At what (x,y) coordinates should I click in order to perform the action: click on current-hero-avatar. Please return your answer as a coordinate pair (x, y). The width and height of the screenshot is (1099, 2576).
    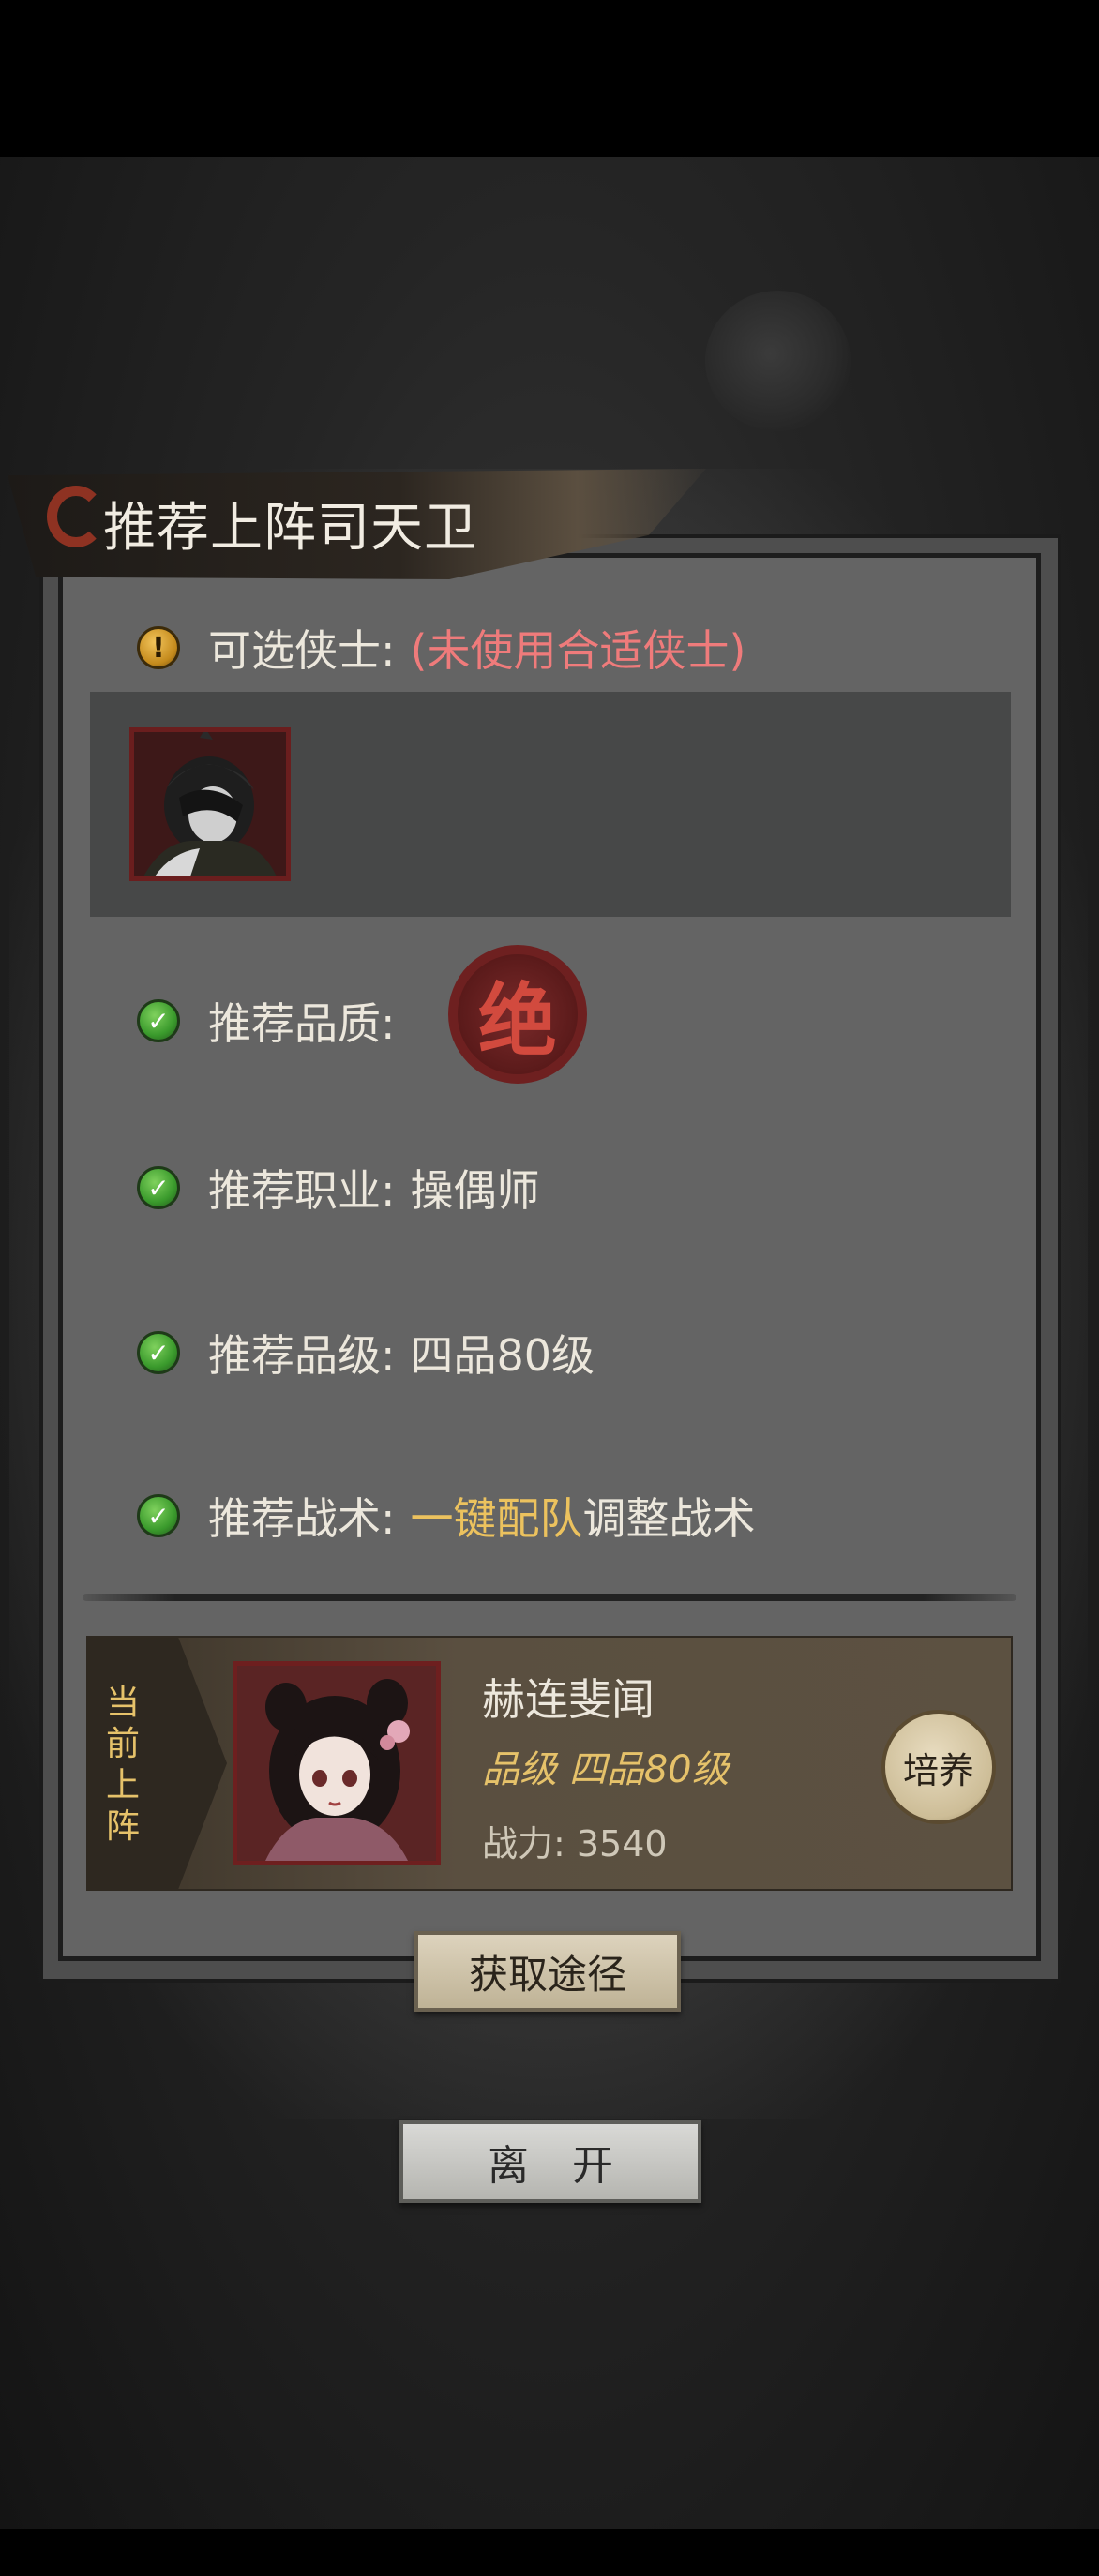
    Looking at the image, I should click on (337, 1763).